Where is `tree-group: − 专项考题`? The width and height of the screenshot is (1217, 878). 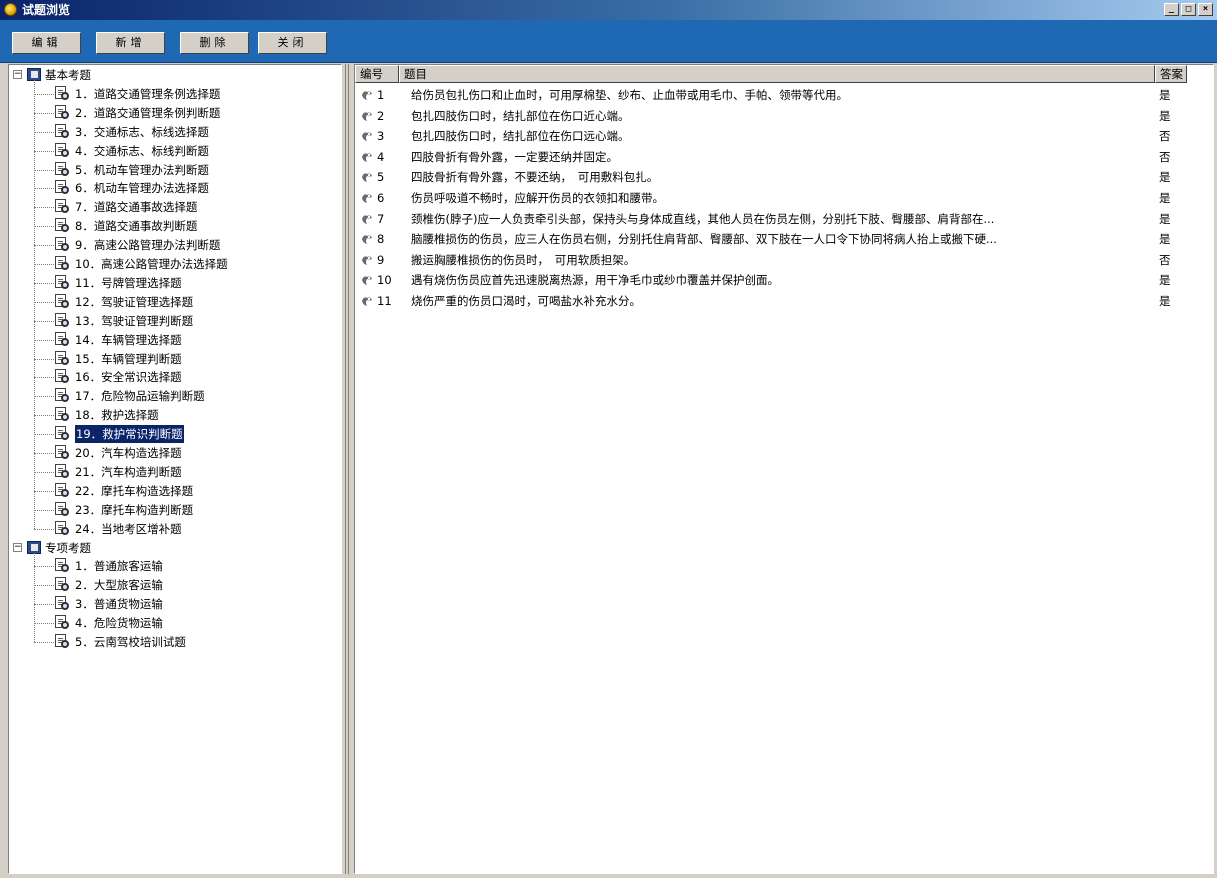 tree-group: − 专项考题 is located at coordinates (174, 548).